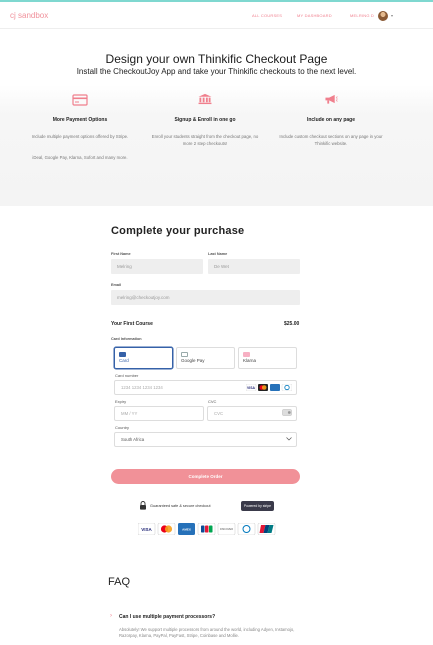  I want to click on card-info-label: Card Information, so click(126, 339).